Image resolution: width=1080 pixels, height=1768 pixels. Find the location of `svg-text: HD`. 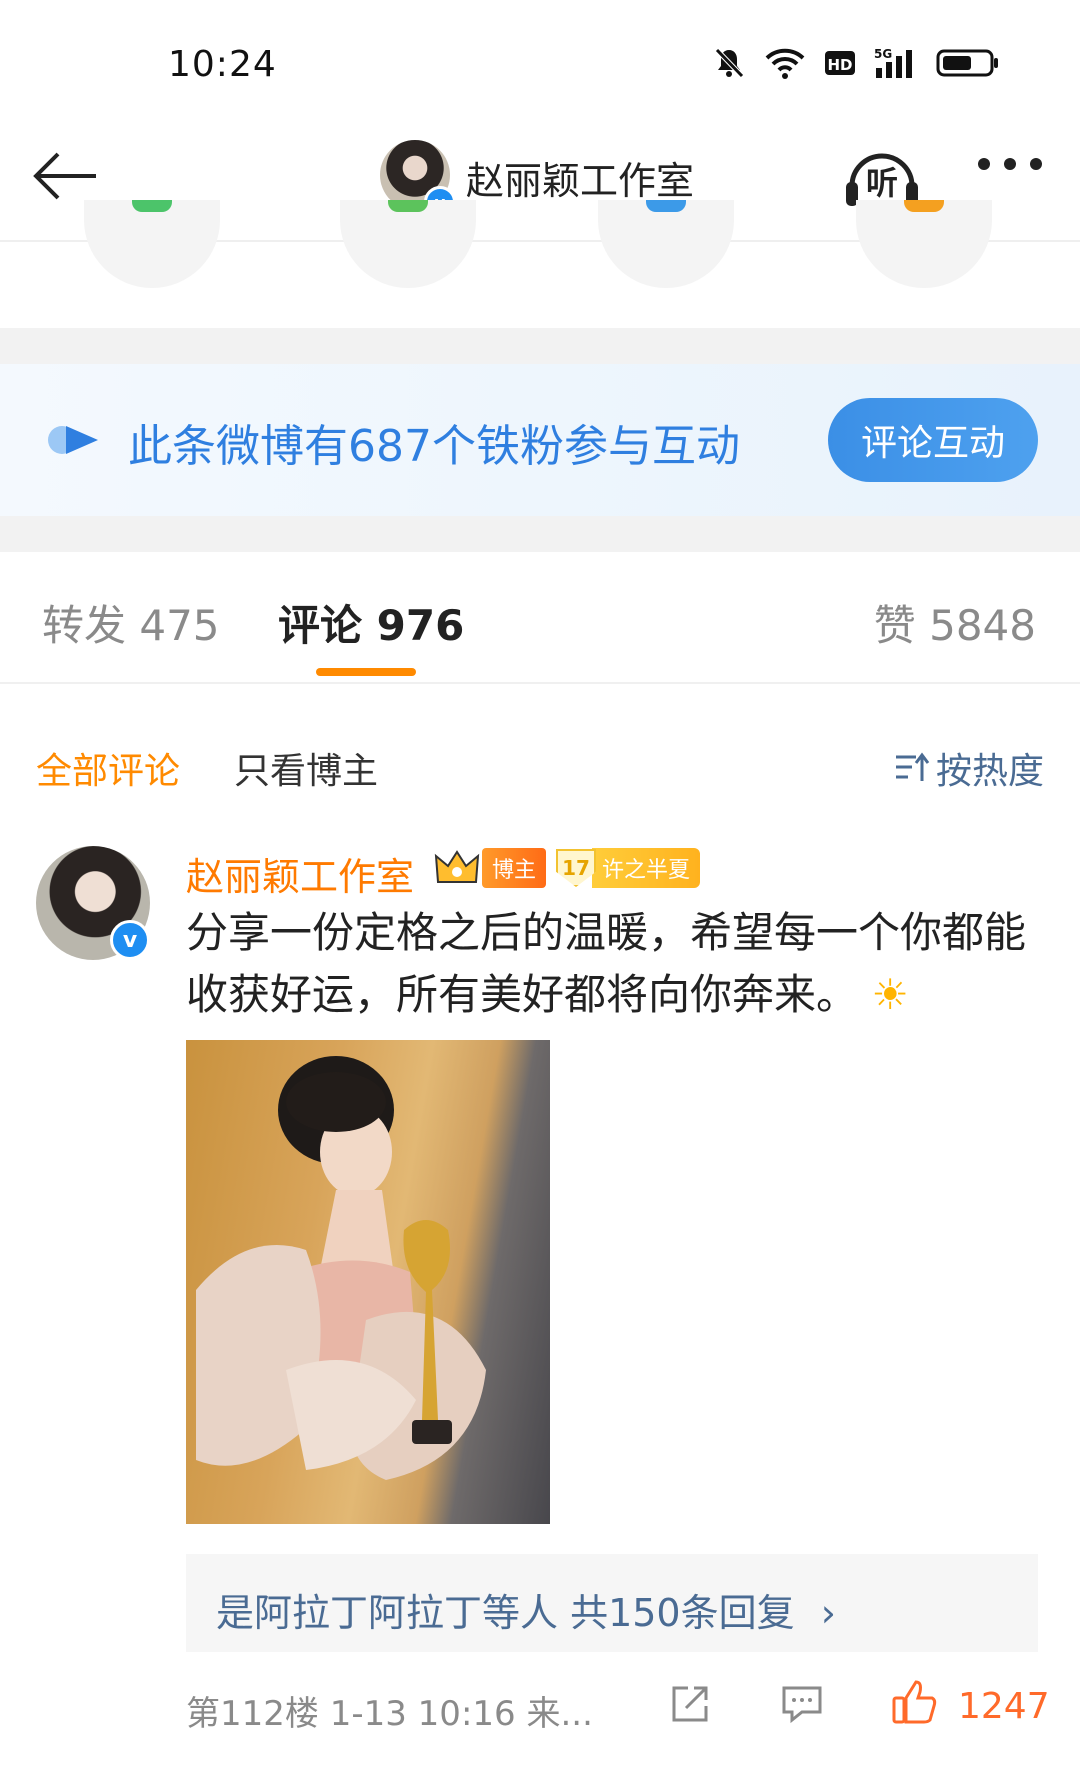

svg-text: HD is located at coordinates (839, 65).